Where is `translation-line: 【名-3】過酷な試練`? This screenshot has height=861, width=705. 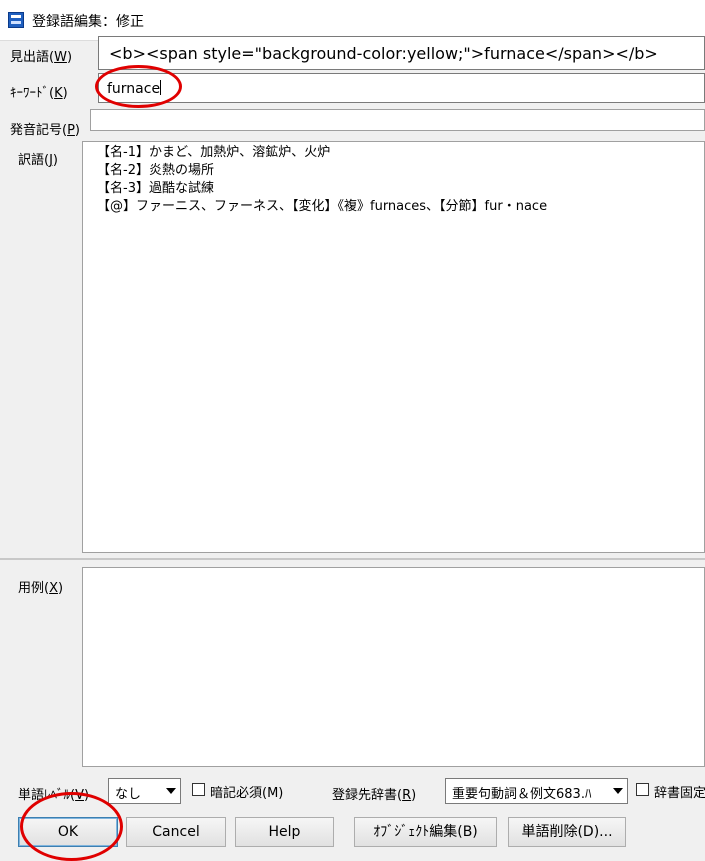 translation-line: 【名-3】過酷な試練 is located at coordinates (155, 188).